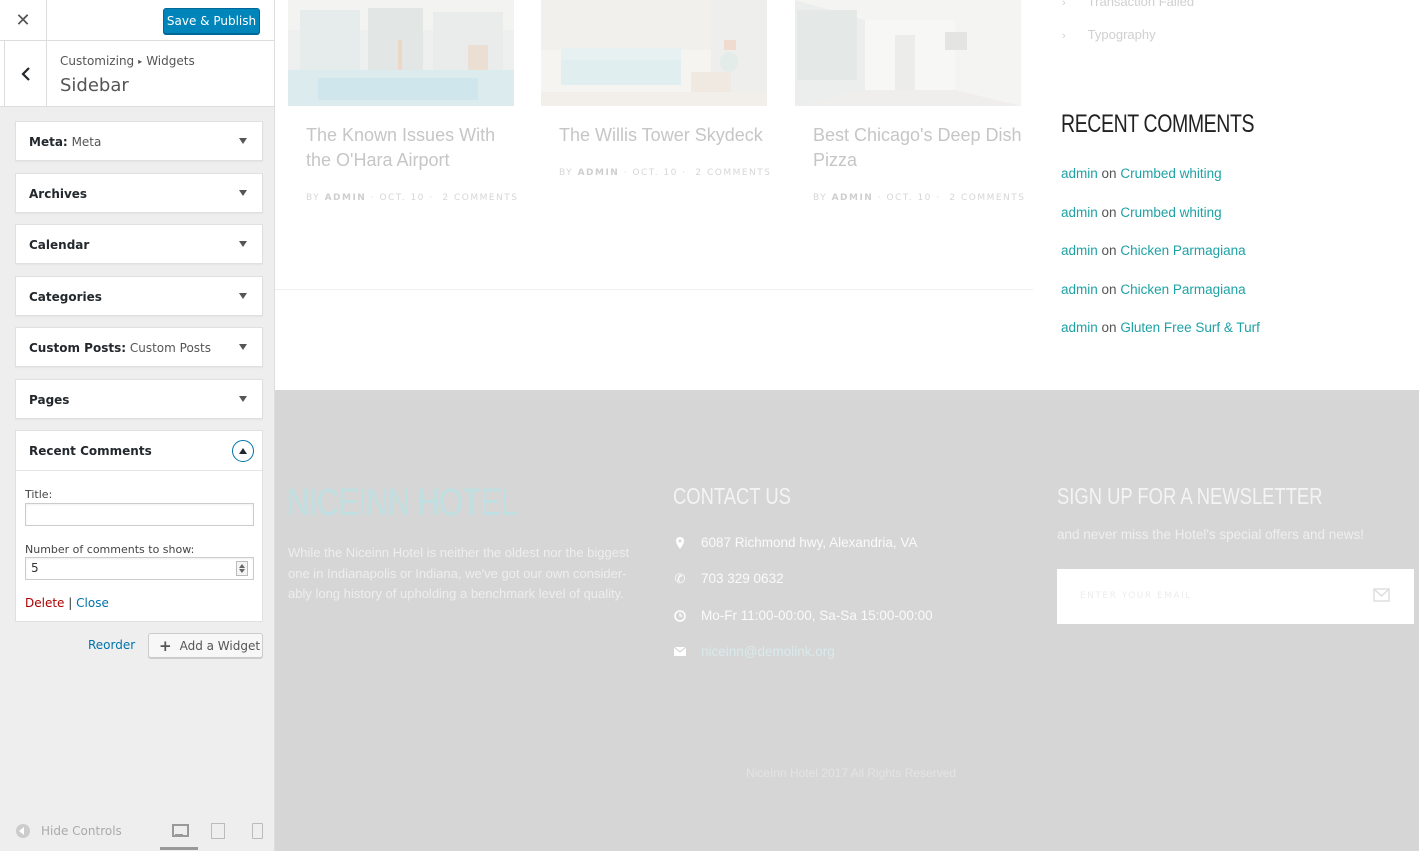 This screenshot has height=851, width=1419. Describe the element at coordinates (23, 831) in the screenshot. I see `hide-controls-icon` at that location.